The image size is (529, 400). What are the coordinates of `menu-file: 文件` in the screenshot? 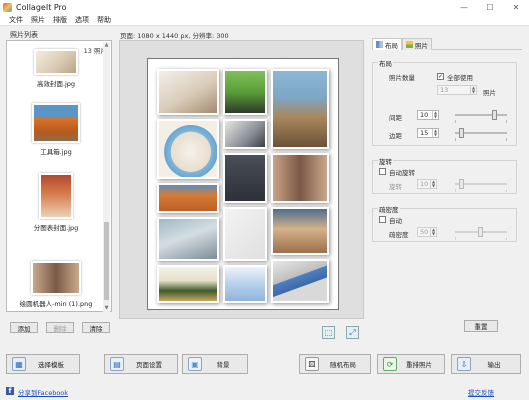 It's located at (16, 20).